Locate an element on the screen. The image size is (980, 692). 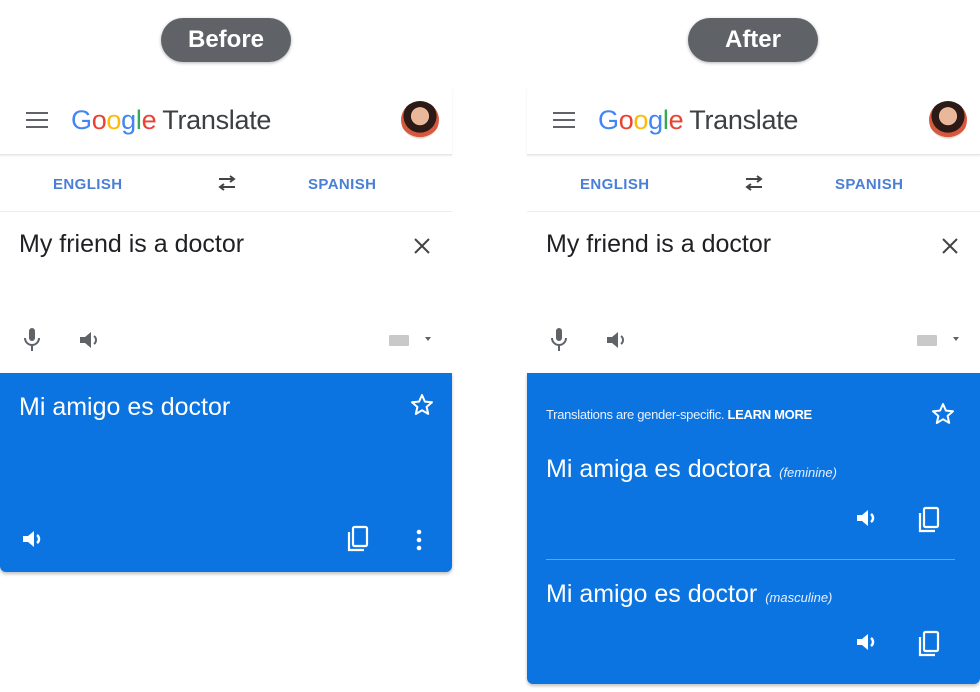
feminine-translation: Mi amiga es doctora (feminine) is located at coordinates (691, 469).